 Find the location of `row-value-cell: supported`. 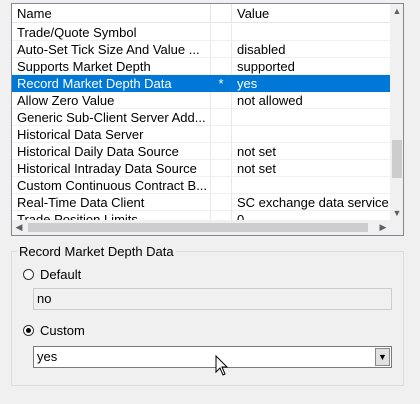

row-value-cell: supported is located at coordinates (311, 66).